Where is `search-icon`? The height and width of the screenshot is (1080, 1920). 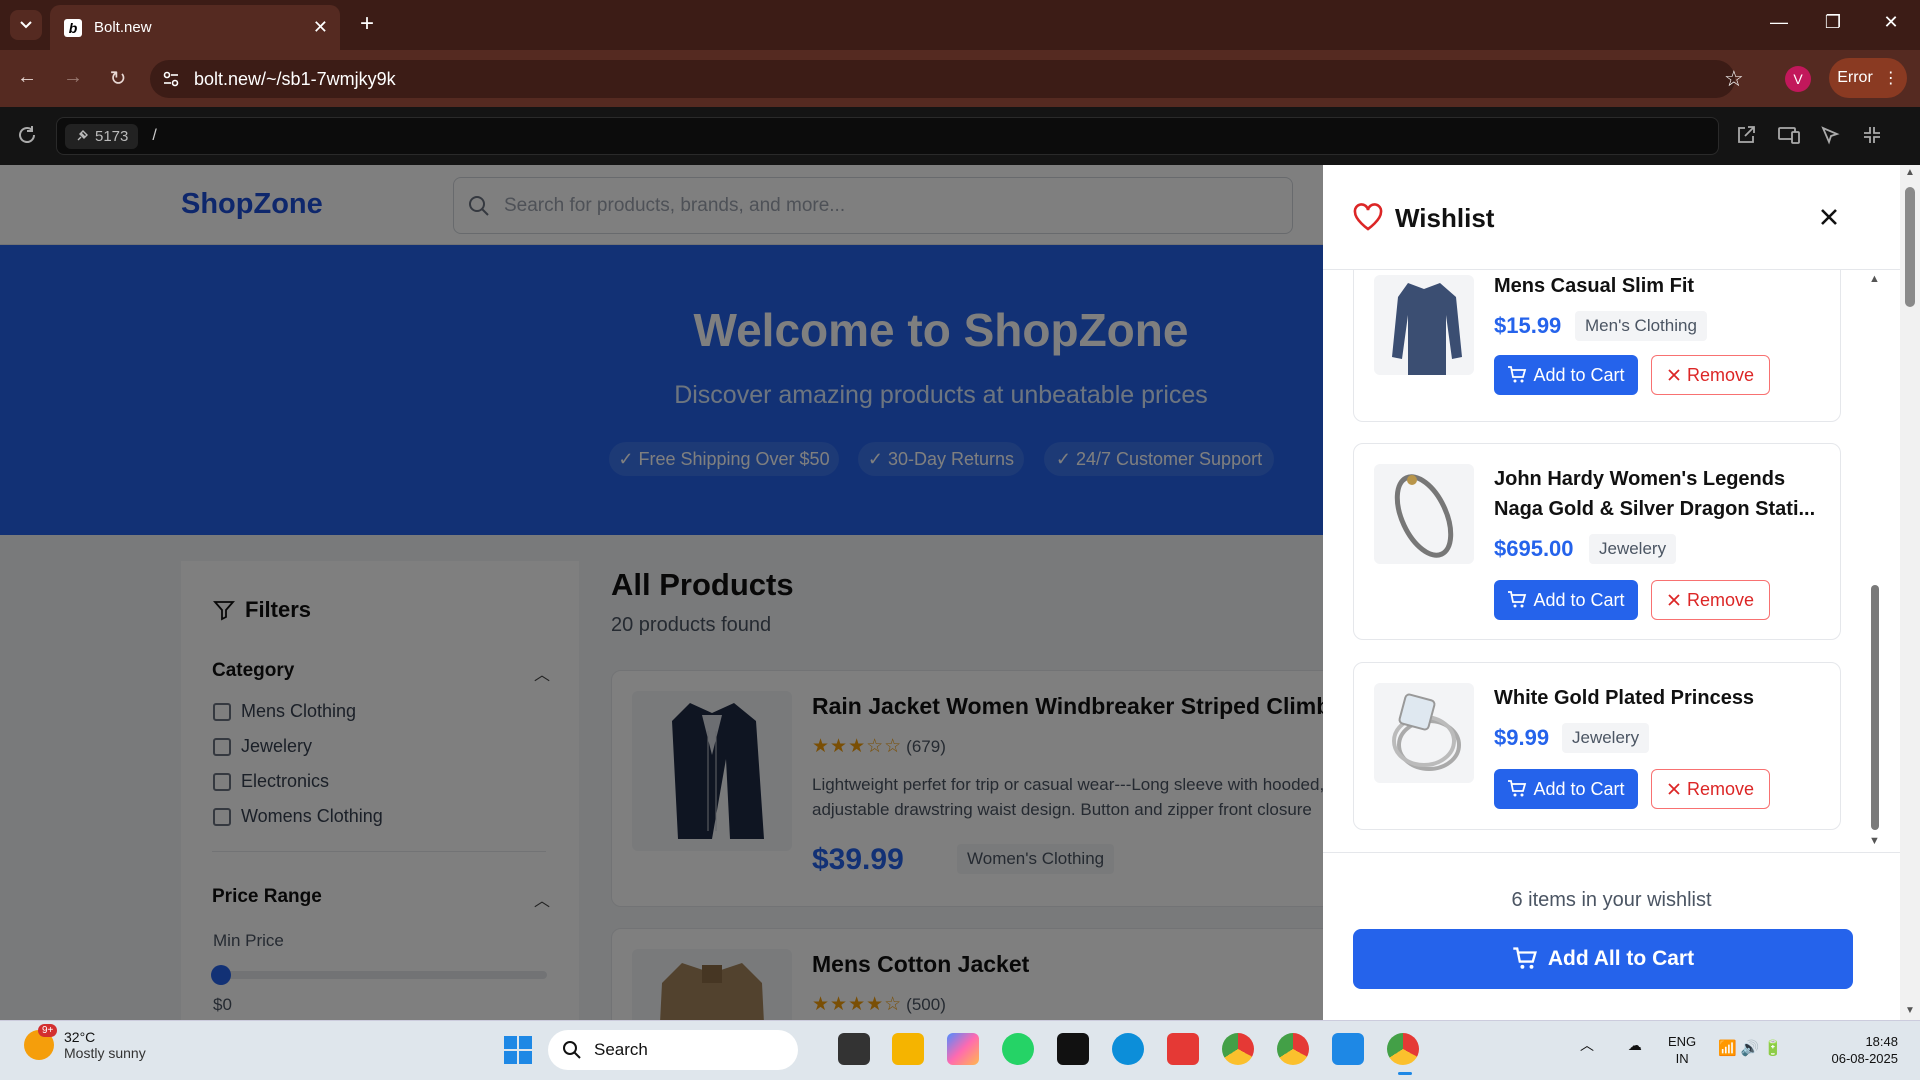
search-icon is located at coordinates (572, 1050).